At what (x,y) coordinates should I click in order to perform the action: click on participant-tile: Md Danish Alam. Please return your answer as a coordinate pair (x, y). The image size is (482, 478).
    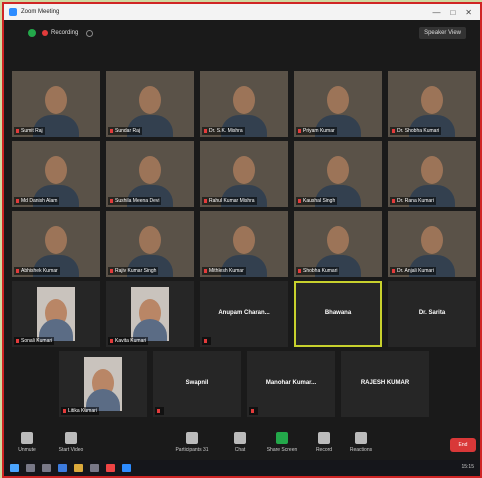
    Looking at the image, I should click on (56, 174).